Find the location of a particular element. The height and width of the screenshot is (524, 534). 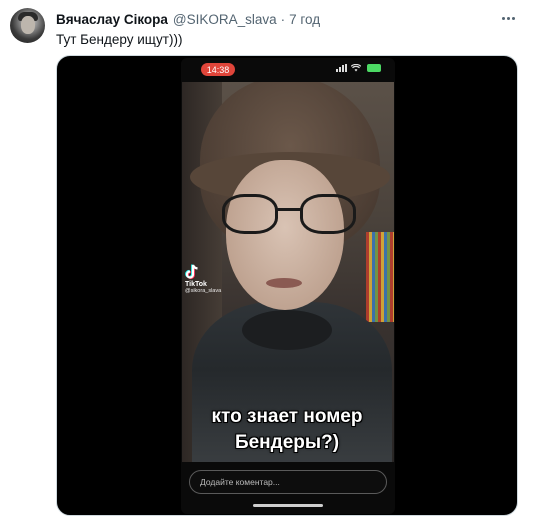

person-collar is located at coordinates (287, 330).